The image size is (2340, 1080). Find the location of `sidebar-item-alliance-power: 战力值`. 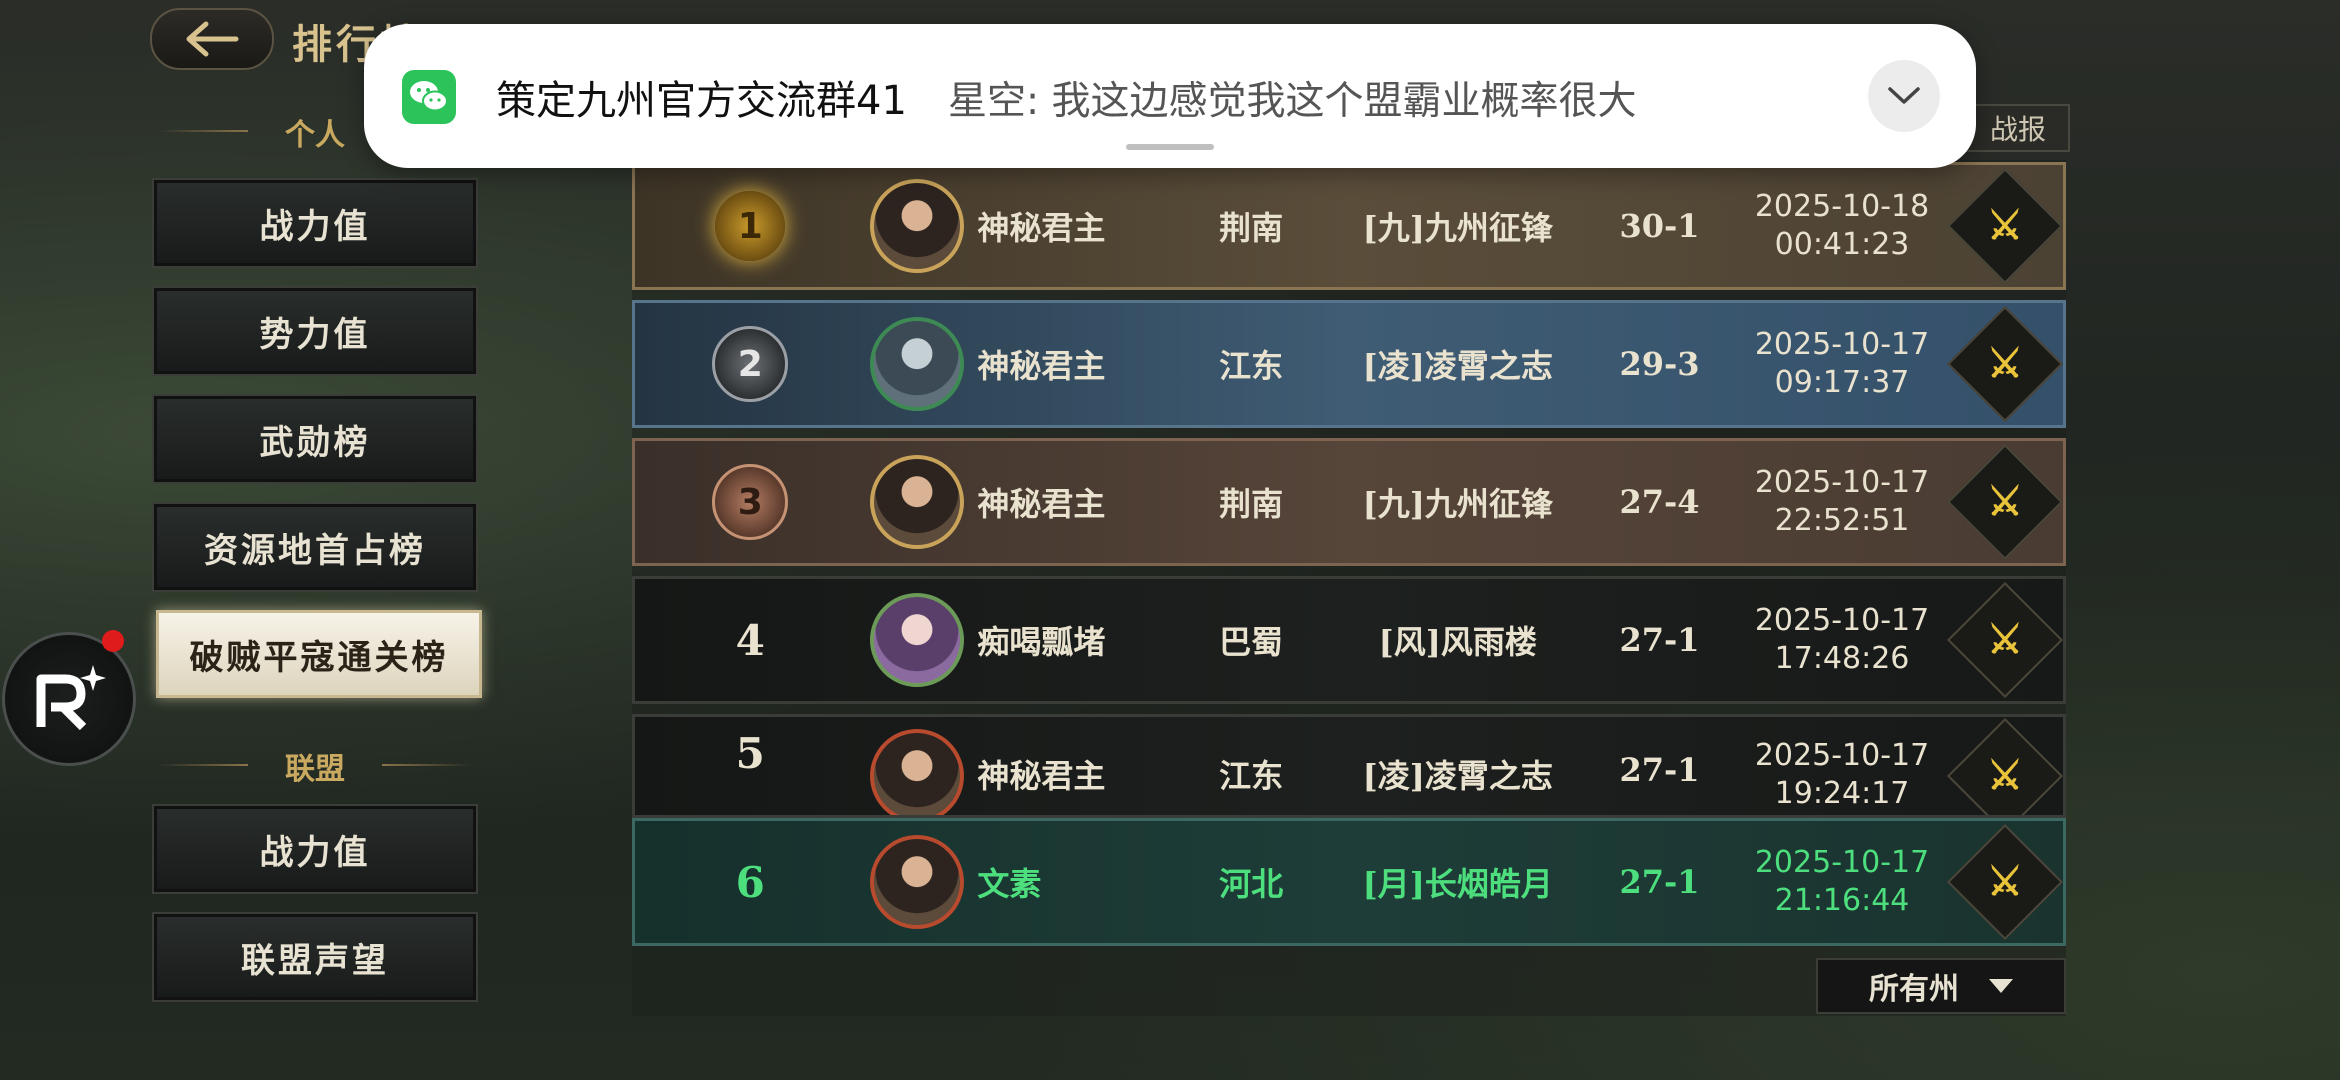

sidebar-item-alliance-power: 战力值 is located at coordinates (315, 849).